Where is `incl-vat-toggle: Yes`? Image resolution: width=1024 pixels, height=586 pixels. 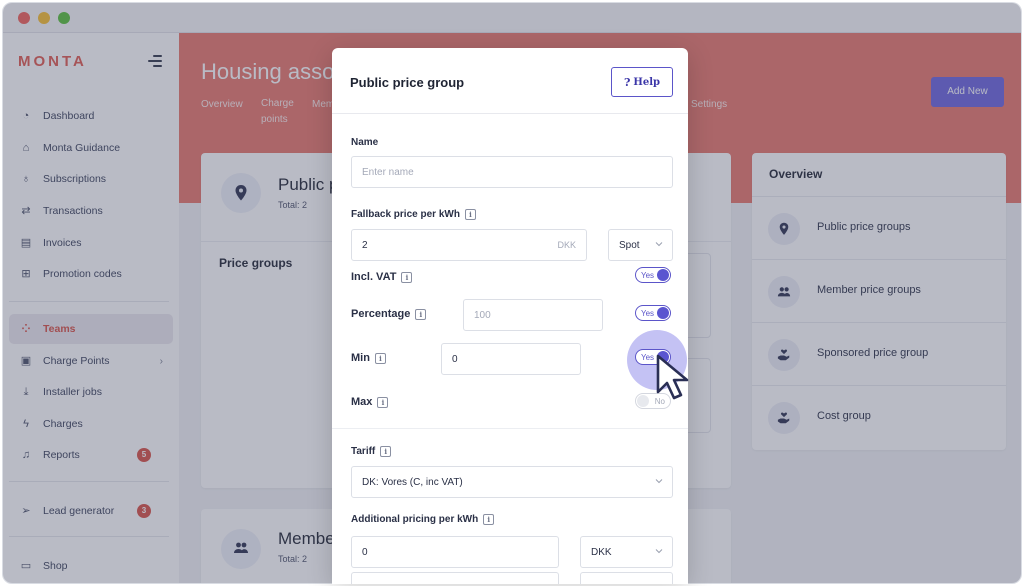
incl-vat-toggle: Yes is located at coordinates (653, 275).